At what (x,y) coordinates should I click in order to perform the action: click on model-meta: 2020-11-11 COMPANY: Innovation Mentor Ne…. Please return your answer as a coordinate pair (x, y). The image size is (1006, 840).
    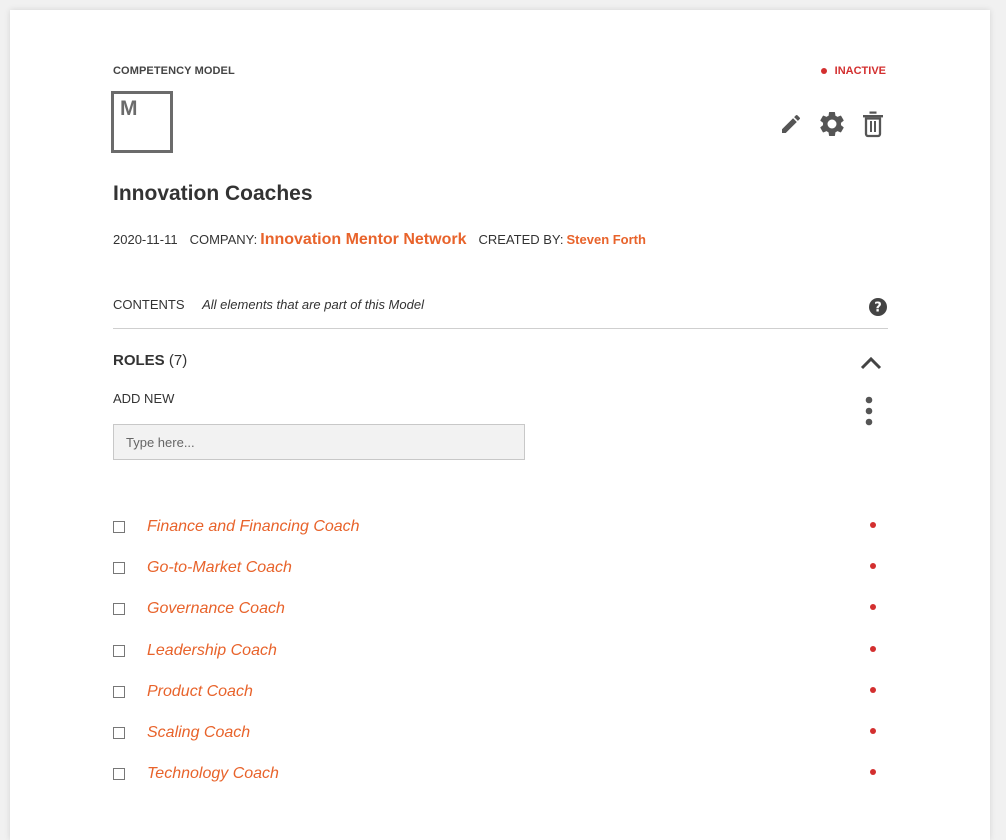
    Looking at the image, I should click on (379, 240).